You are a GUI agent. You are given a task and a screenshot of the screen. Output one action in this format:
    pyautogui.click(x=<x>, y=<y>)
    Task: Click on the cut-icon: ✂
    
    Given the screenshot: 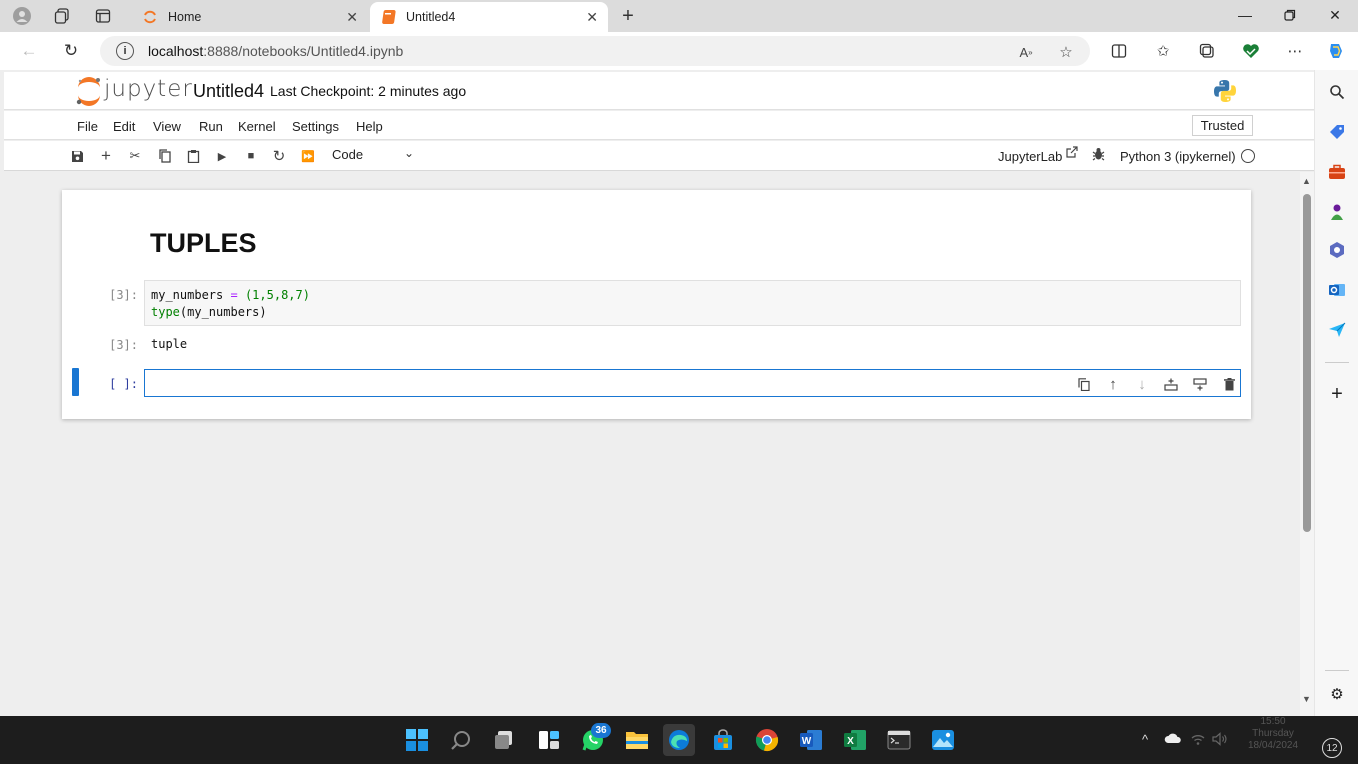 What is the action you would take?
    pyautogui.click(x=135, y=156)
    